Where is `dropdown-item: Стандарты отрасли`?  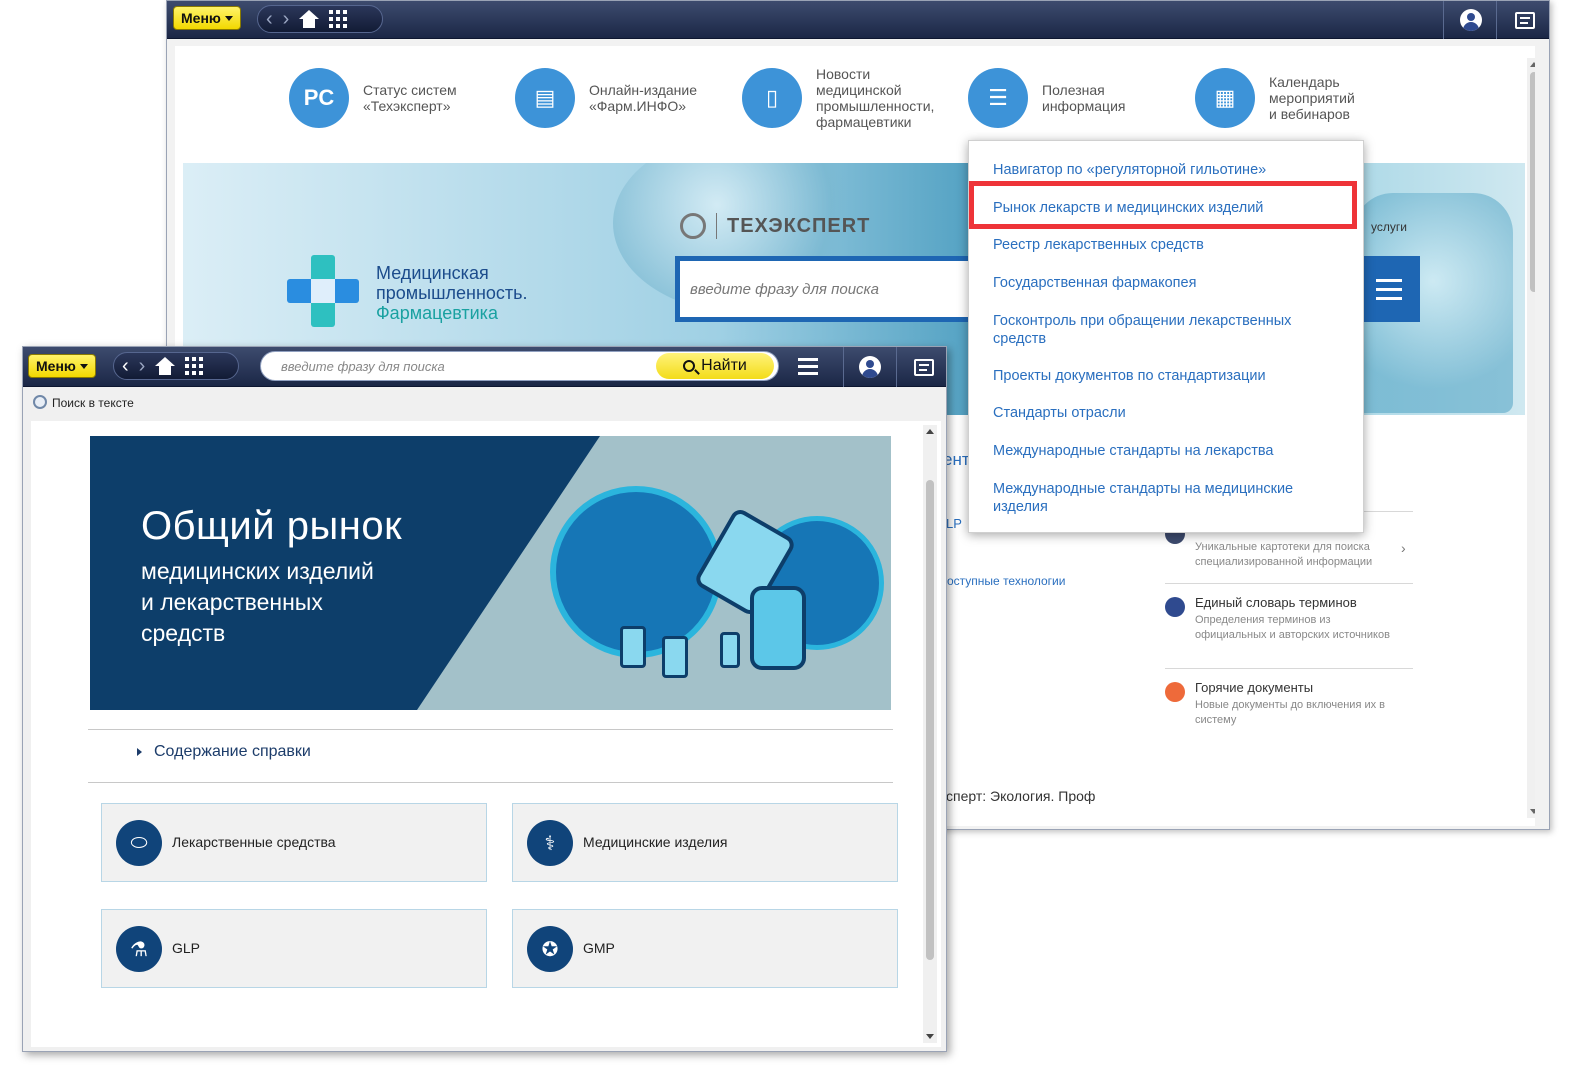
dropdown-item: Стандарты отрасли is located at coordinates (1163, 413).